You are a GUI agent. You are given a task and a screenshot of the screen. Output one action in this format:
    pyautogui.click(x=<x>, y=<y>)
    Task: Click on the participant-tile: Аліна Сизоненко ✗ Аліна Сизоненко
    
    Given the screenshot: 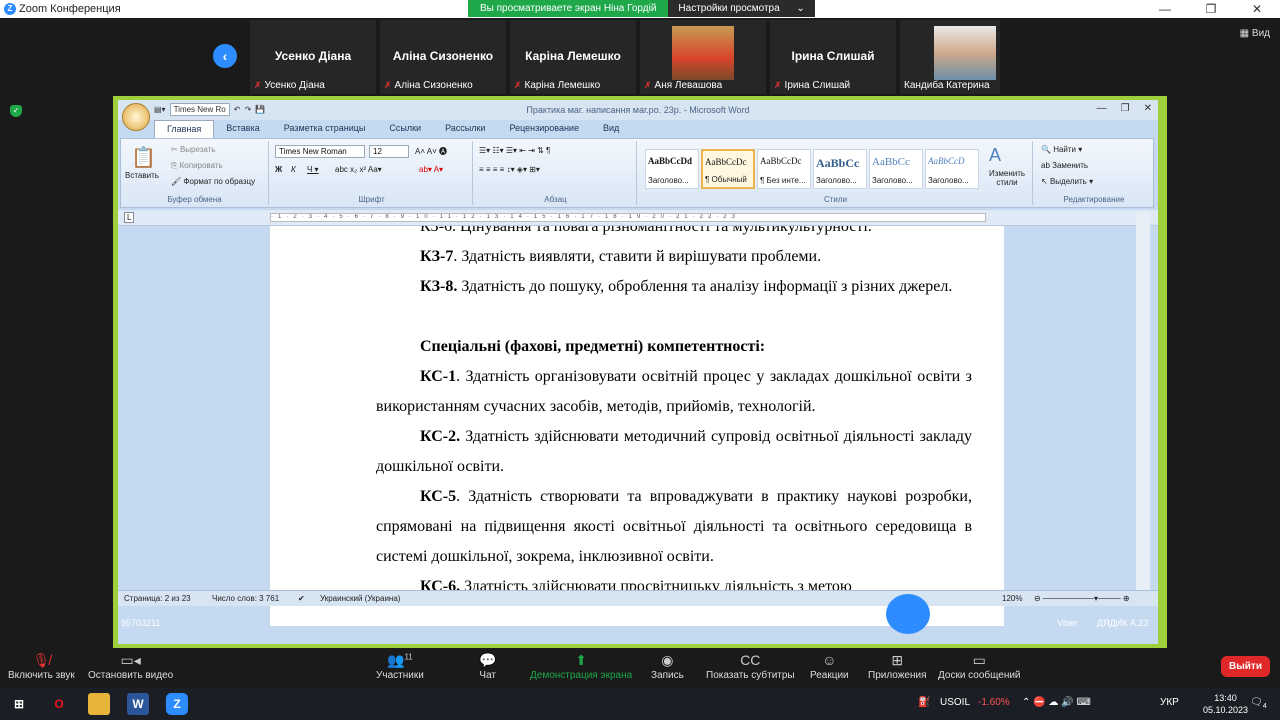 What is the action you would take?
    pyautogui.click(x=443, y=57)
    